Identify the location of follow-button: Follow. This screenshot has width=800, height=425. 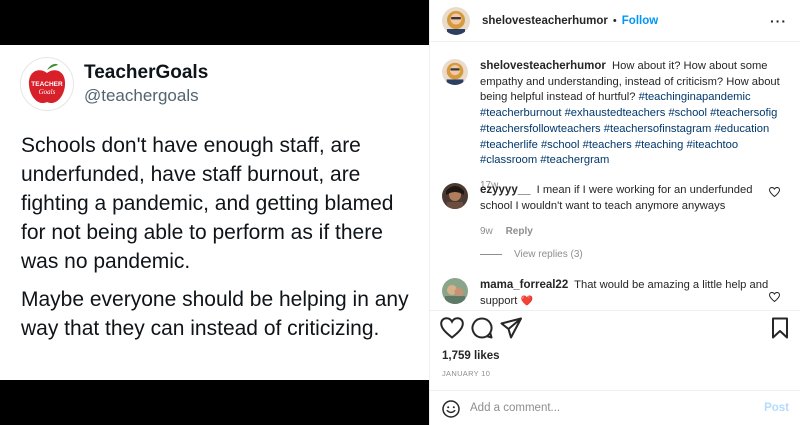
(640, 21).